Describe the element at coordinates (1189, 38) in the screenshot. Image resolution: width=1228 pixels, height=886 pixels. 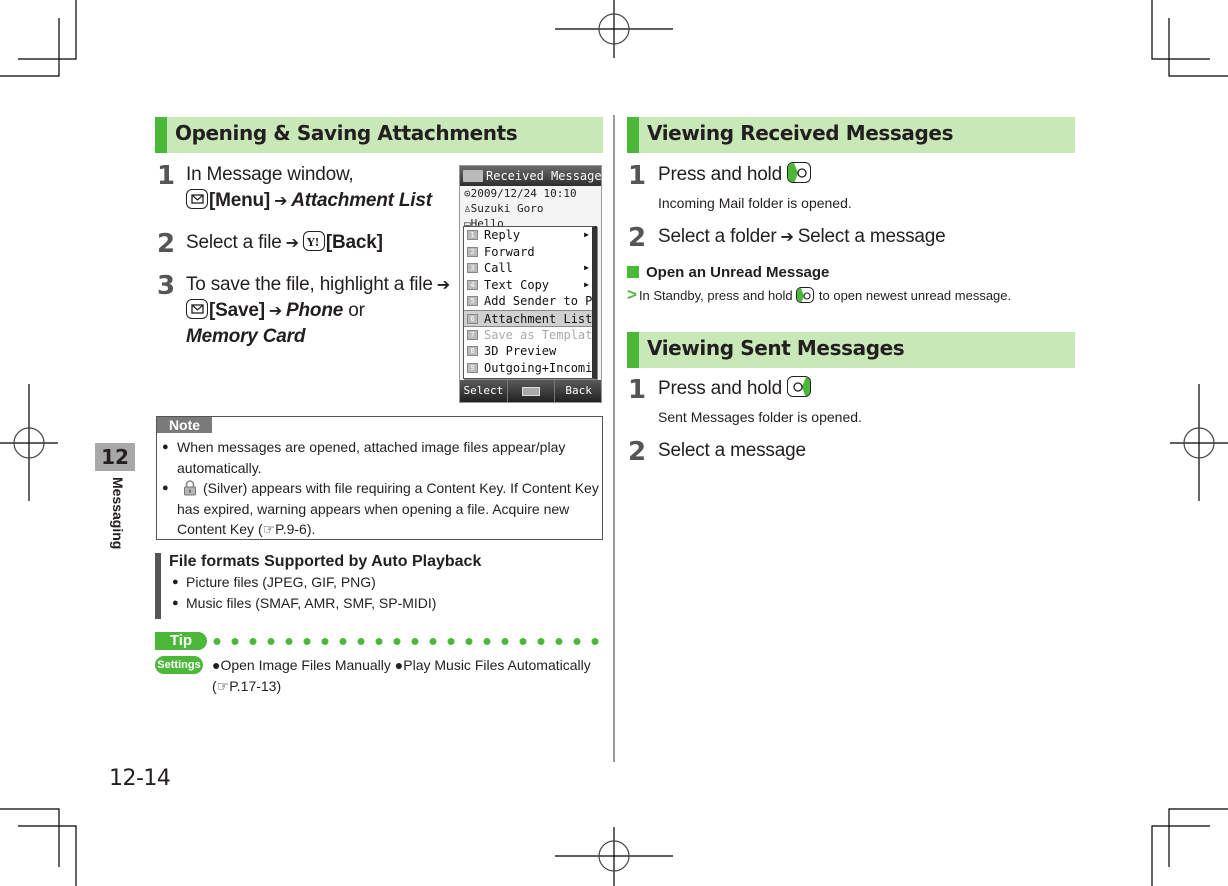
I see `crop-mark-top-right` at that location.